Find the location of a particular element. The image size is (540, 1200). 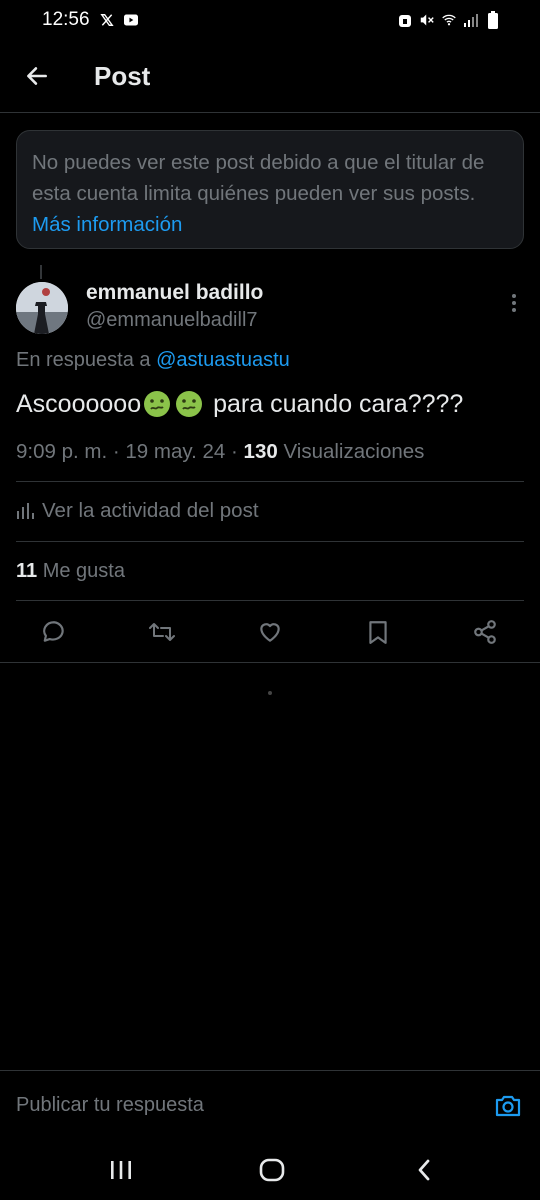

recent-apps-button is located at coordinates (121, 1170).